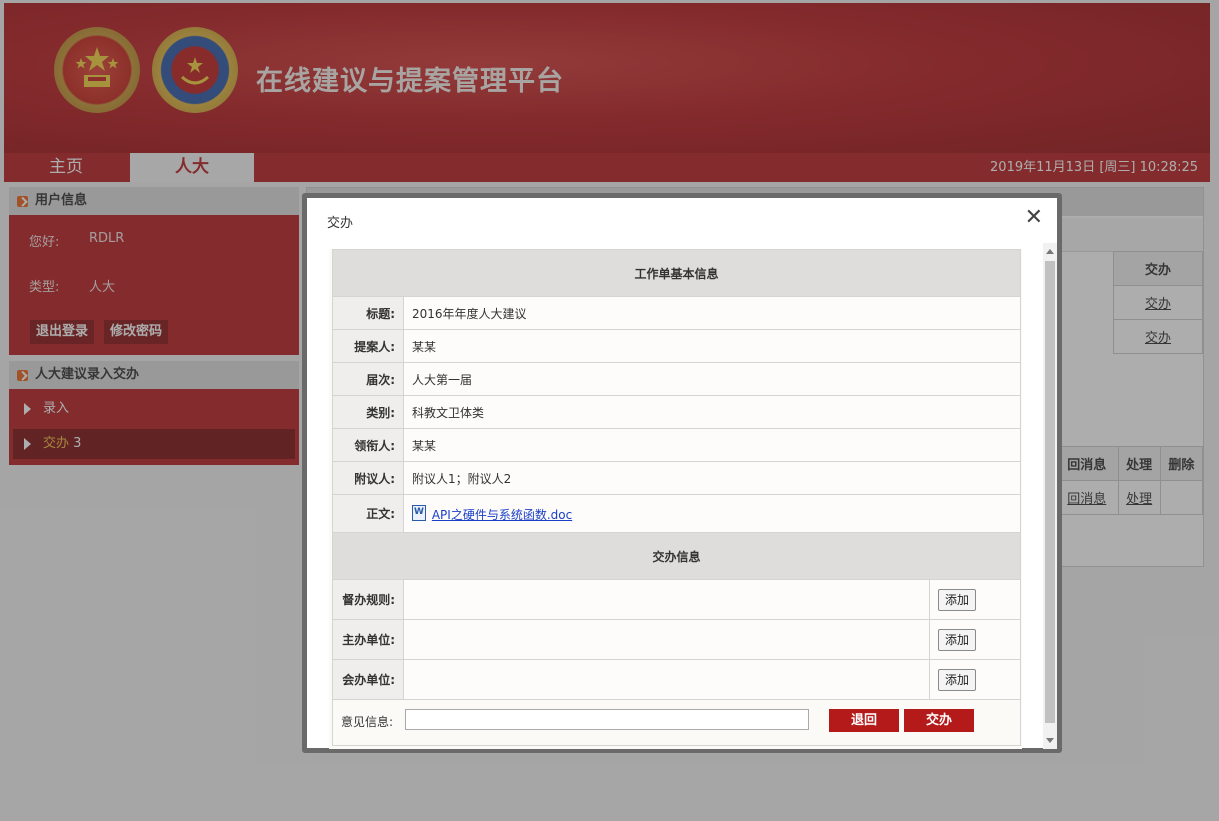  What do you see at coordinates (368, 445) in the screenshot?
I see `field-label: 领衔人:` at bounding box center [368, 445].